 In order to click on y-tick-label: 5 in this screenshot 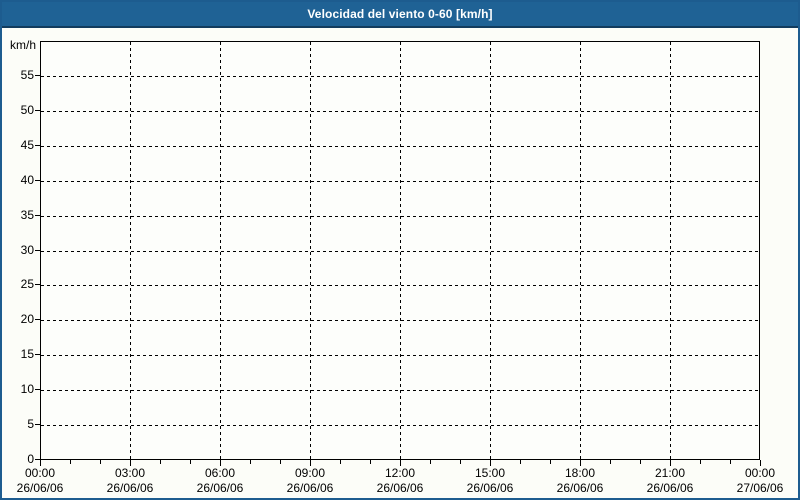, I will do `click(30, 424)`.